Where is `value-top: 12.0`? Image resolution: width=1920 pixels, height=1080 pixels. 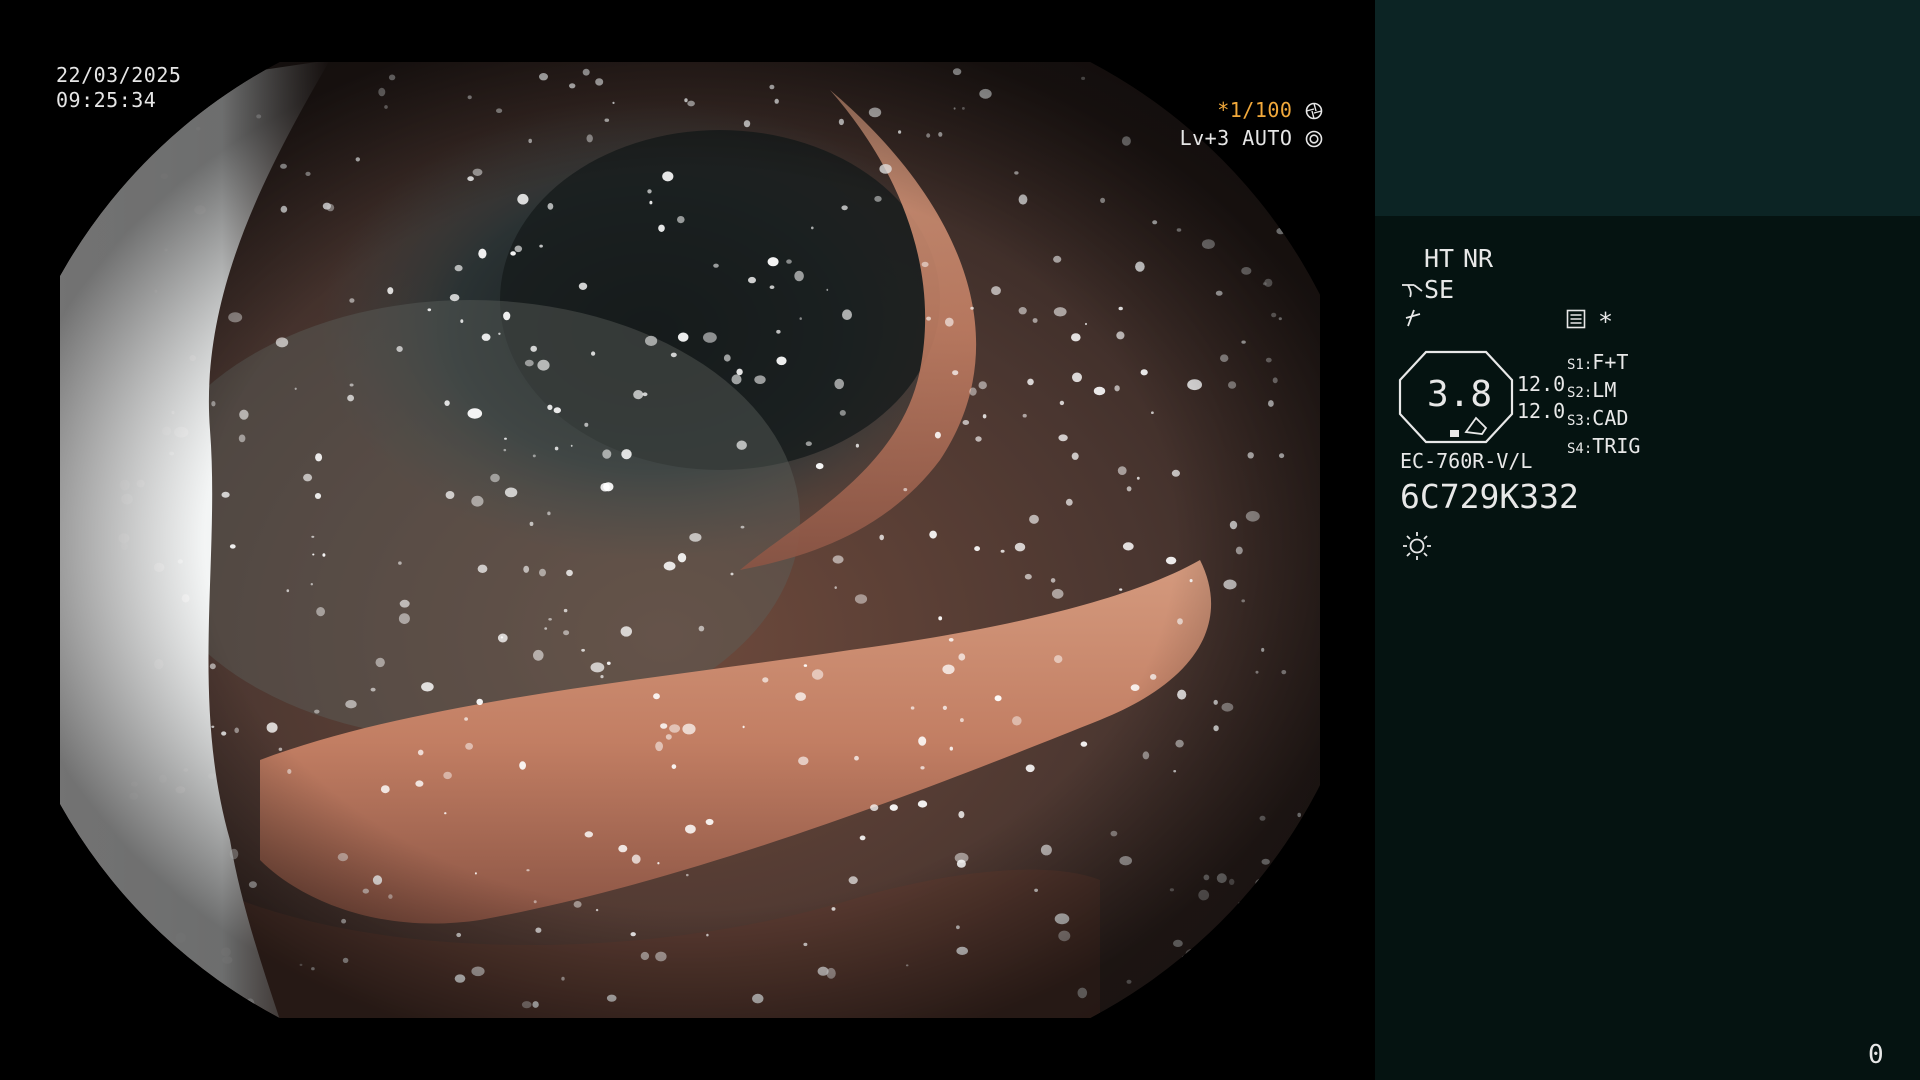 value-top: 12.0 is located at coordinates (1541, 384).